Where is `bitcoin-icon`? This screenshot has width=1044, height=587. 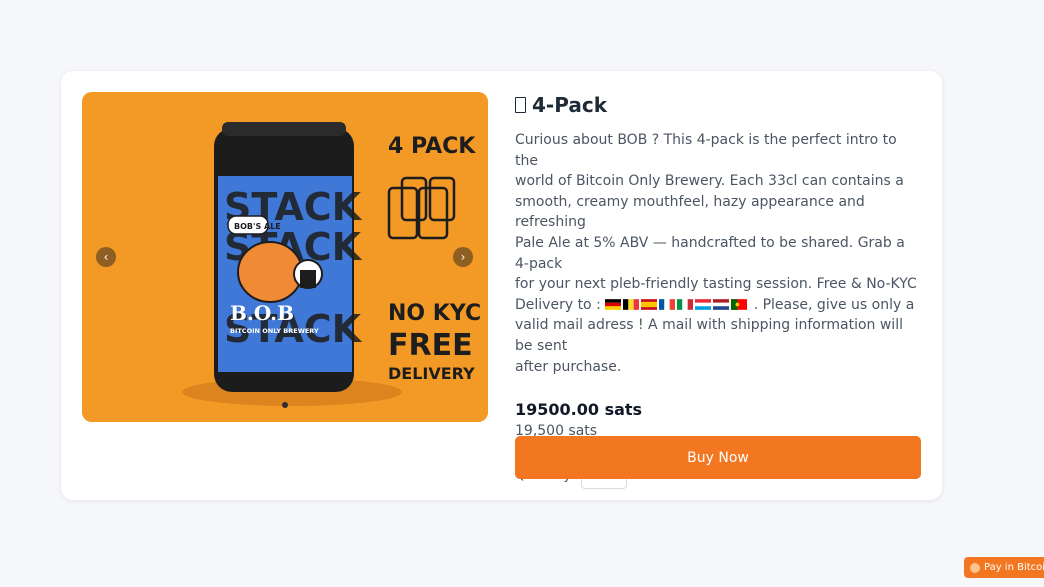
bitcoin-icon is located at coordinates (975, 567).